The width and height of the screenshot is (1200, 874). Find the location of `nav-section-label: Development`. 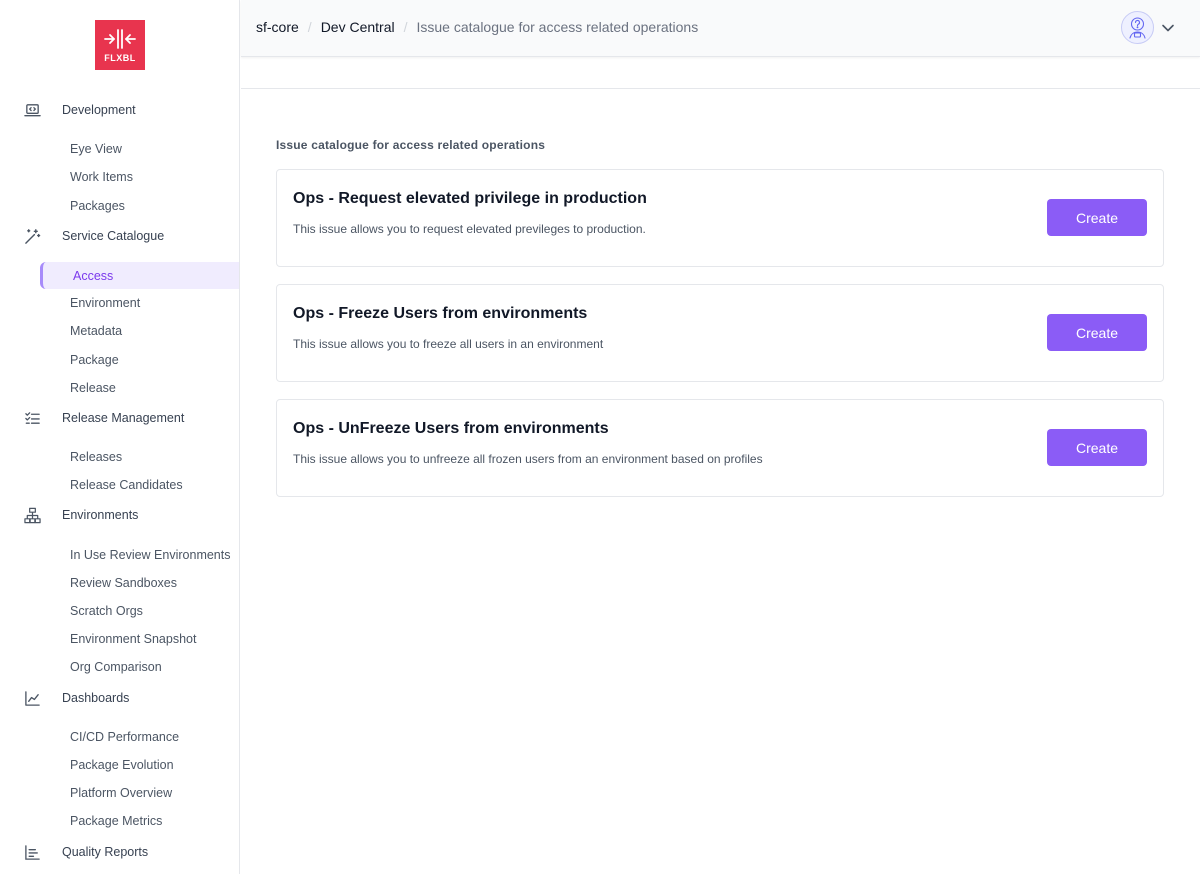

nav-section-label: Development is located at coordinates (99, 110).